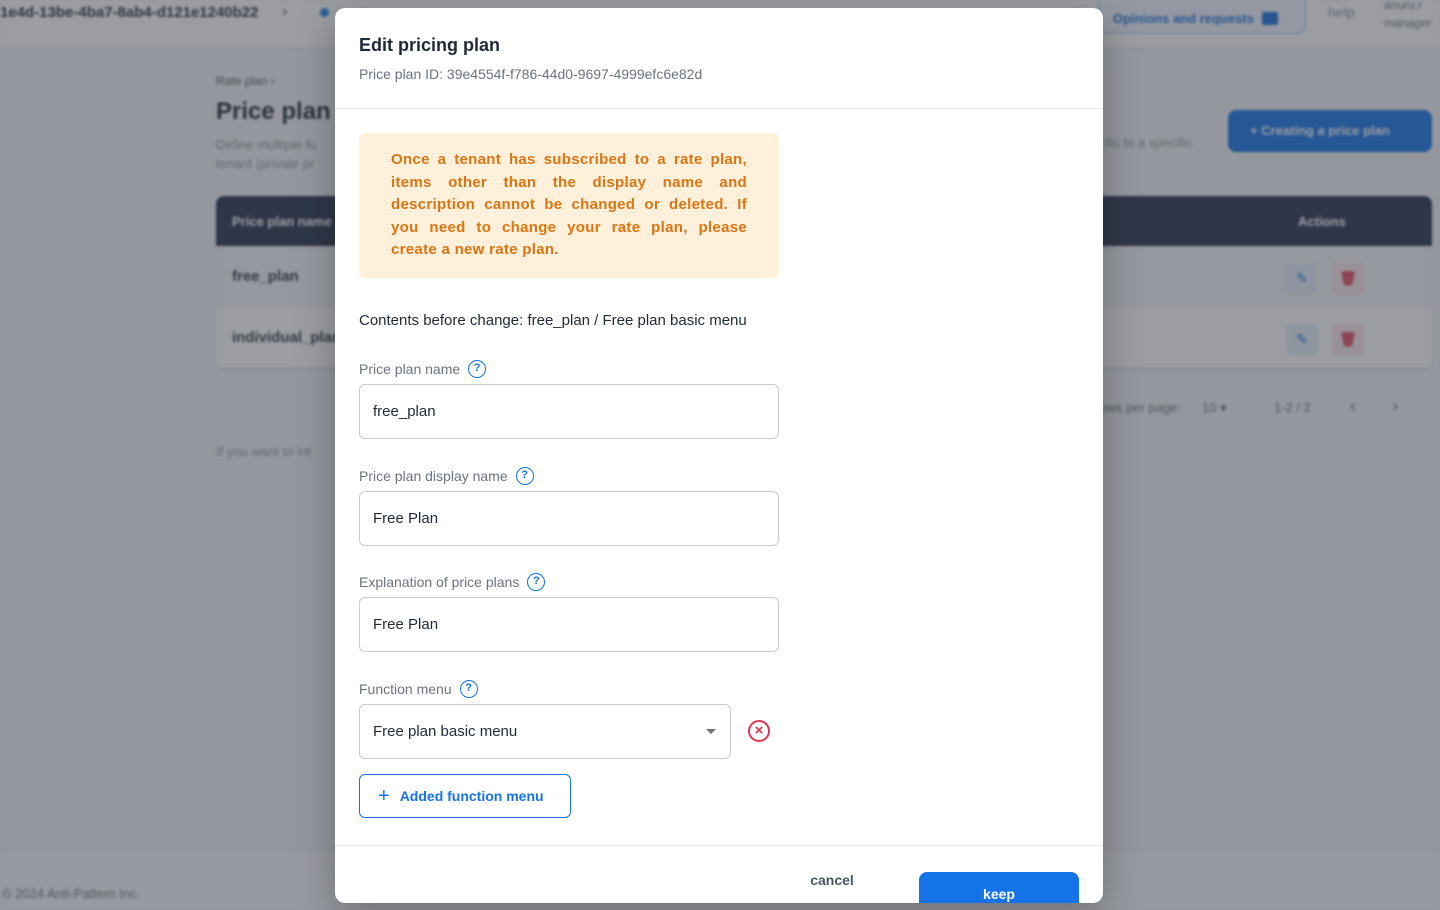 The width and height of the screenshot is (1440, 910). What do you see at coordinates (439, 582) in the screenshot?
I see `explanation-label-text: Explanation of price plans` at bounding box center [439, 582].